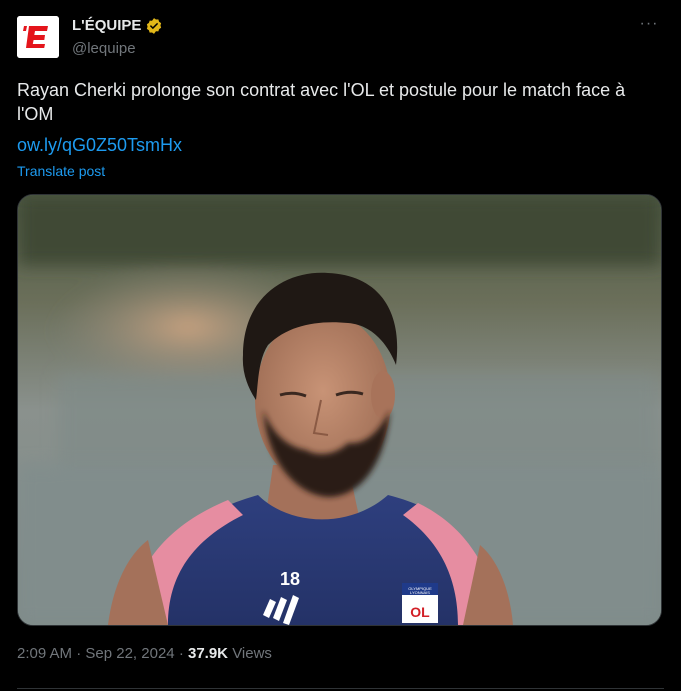  Describe the element at coordinates (340, 688) in the screenshot. I see `divider` at that location.